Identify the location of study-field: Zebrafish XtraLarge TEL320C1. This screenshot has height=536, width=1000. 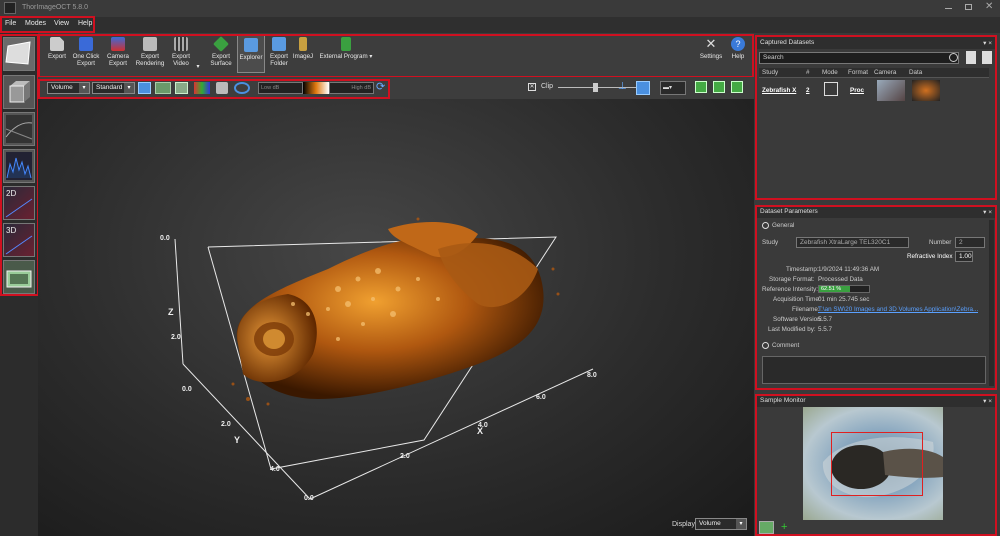
(852, 242).